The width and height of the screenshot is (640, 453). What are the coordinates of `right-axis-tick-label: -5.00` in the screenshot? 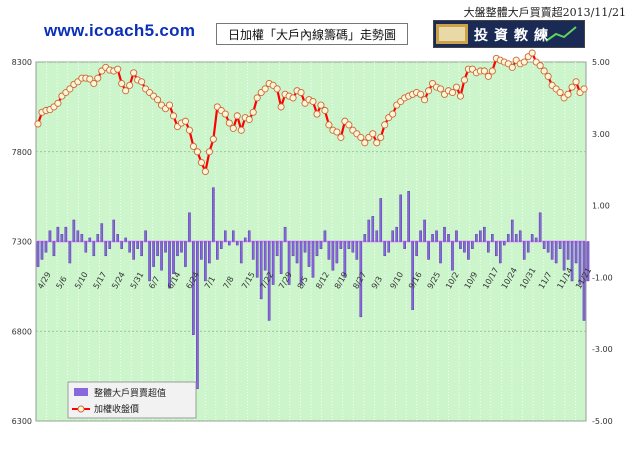 It's located at (602, 421).